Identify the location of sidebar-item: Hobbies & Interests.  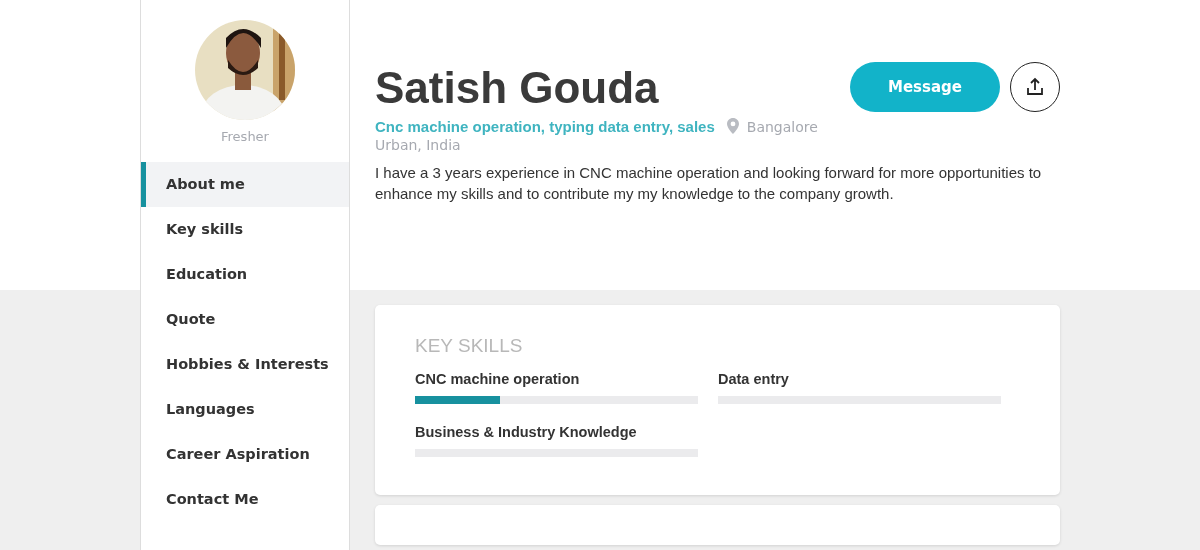
(245, 364).